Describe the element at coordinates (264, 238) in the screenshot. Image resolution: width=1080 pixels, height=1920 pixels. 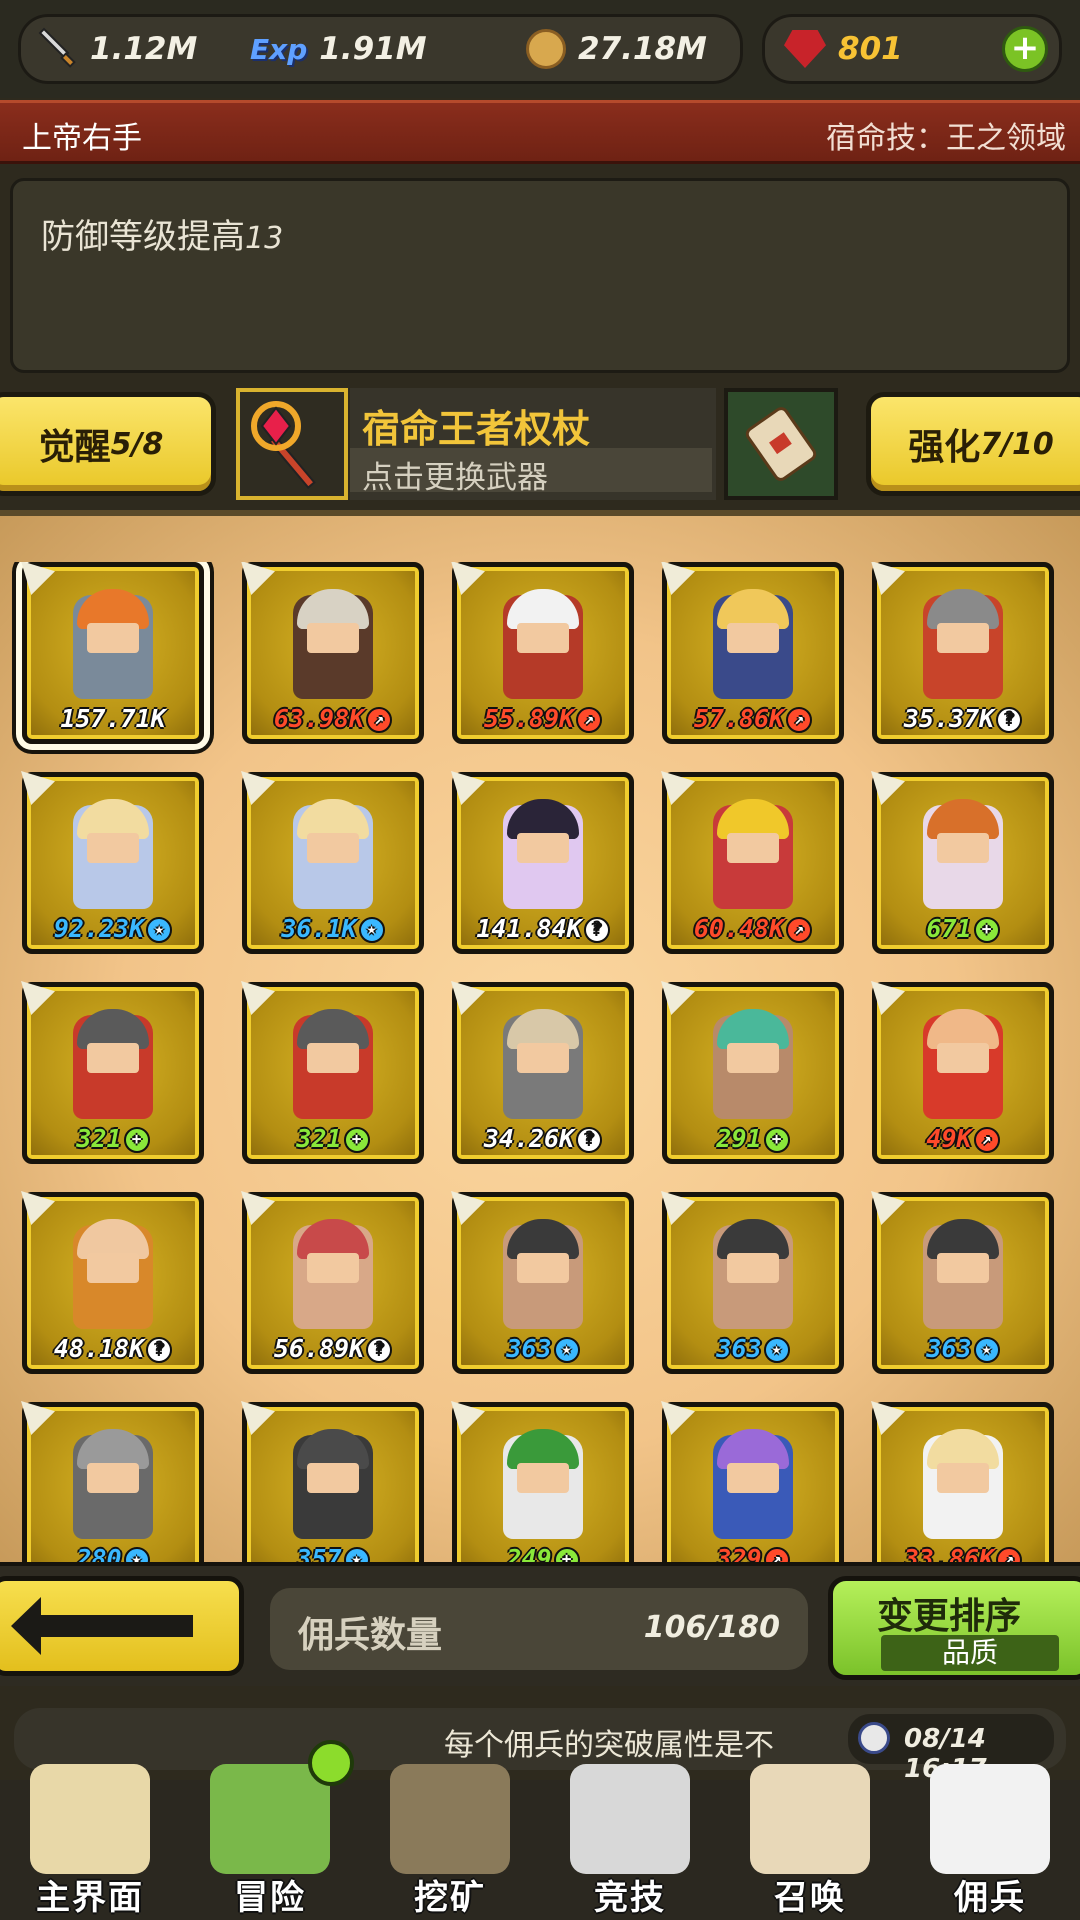
I see `description-value: 13` at that location.